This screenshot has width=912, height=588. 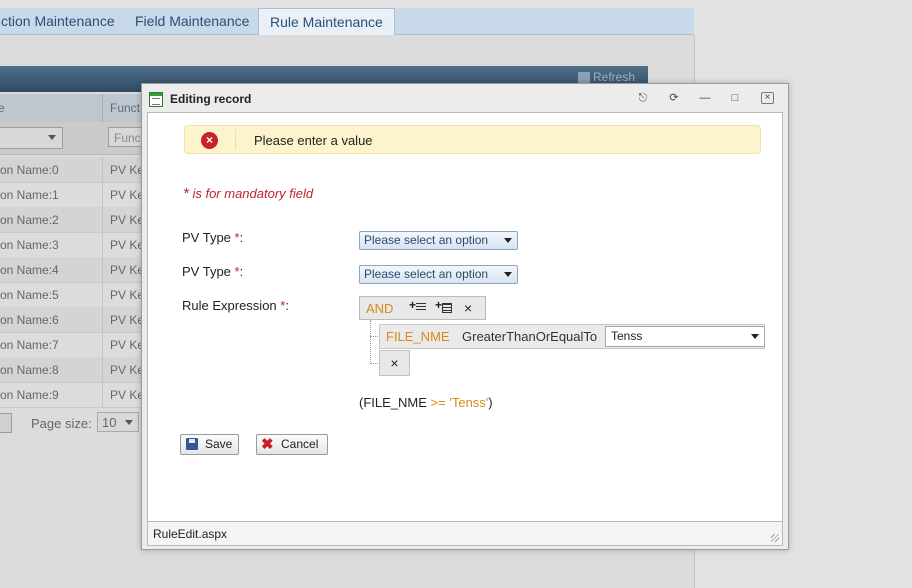 What do you see at coordinates (192, 21) in the screenshot?
I see `tab-field-maintenance: Field Maintenance` at bounding box center [192, 21].